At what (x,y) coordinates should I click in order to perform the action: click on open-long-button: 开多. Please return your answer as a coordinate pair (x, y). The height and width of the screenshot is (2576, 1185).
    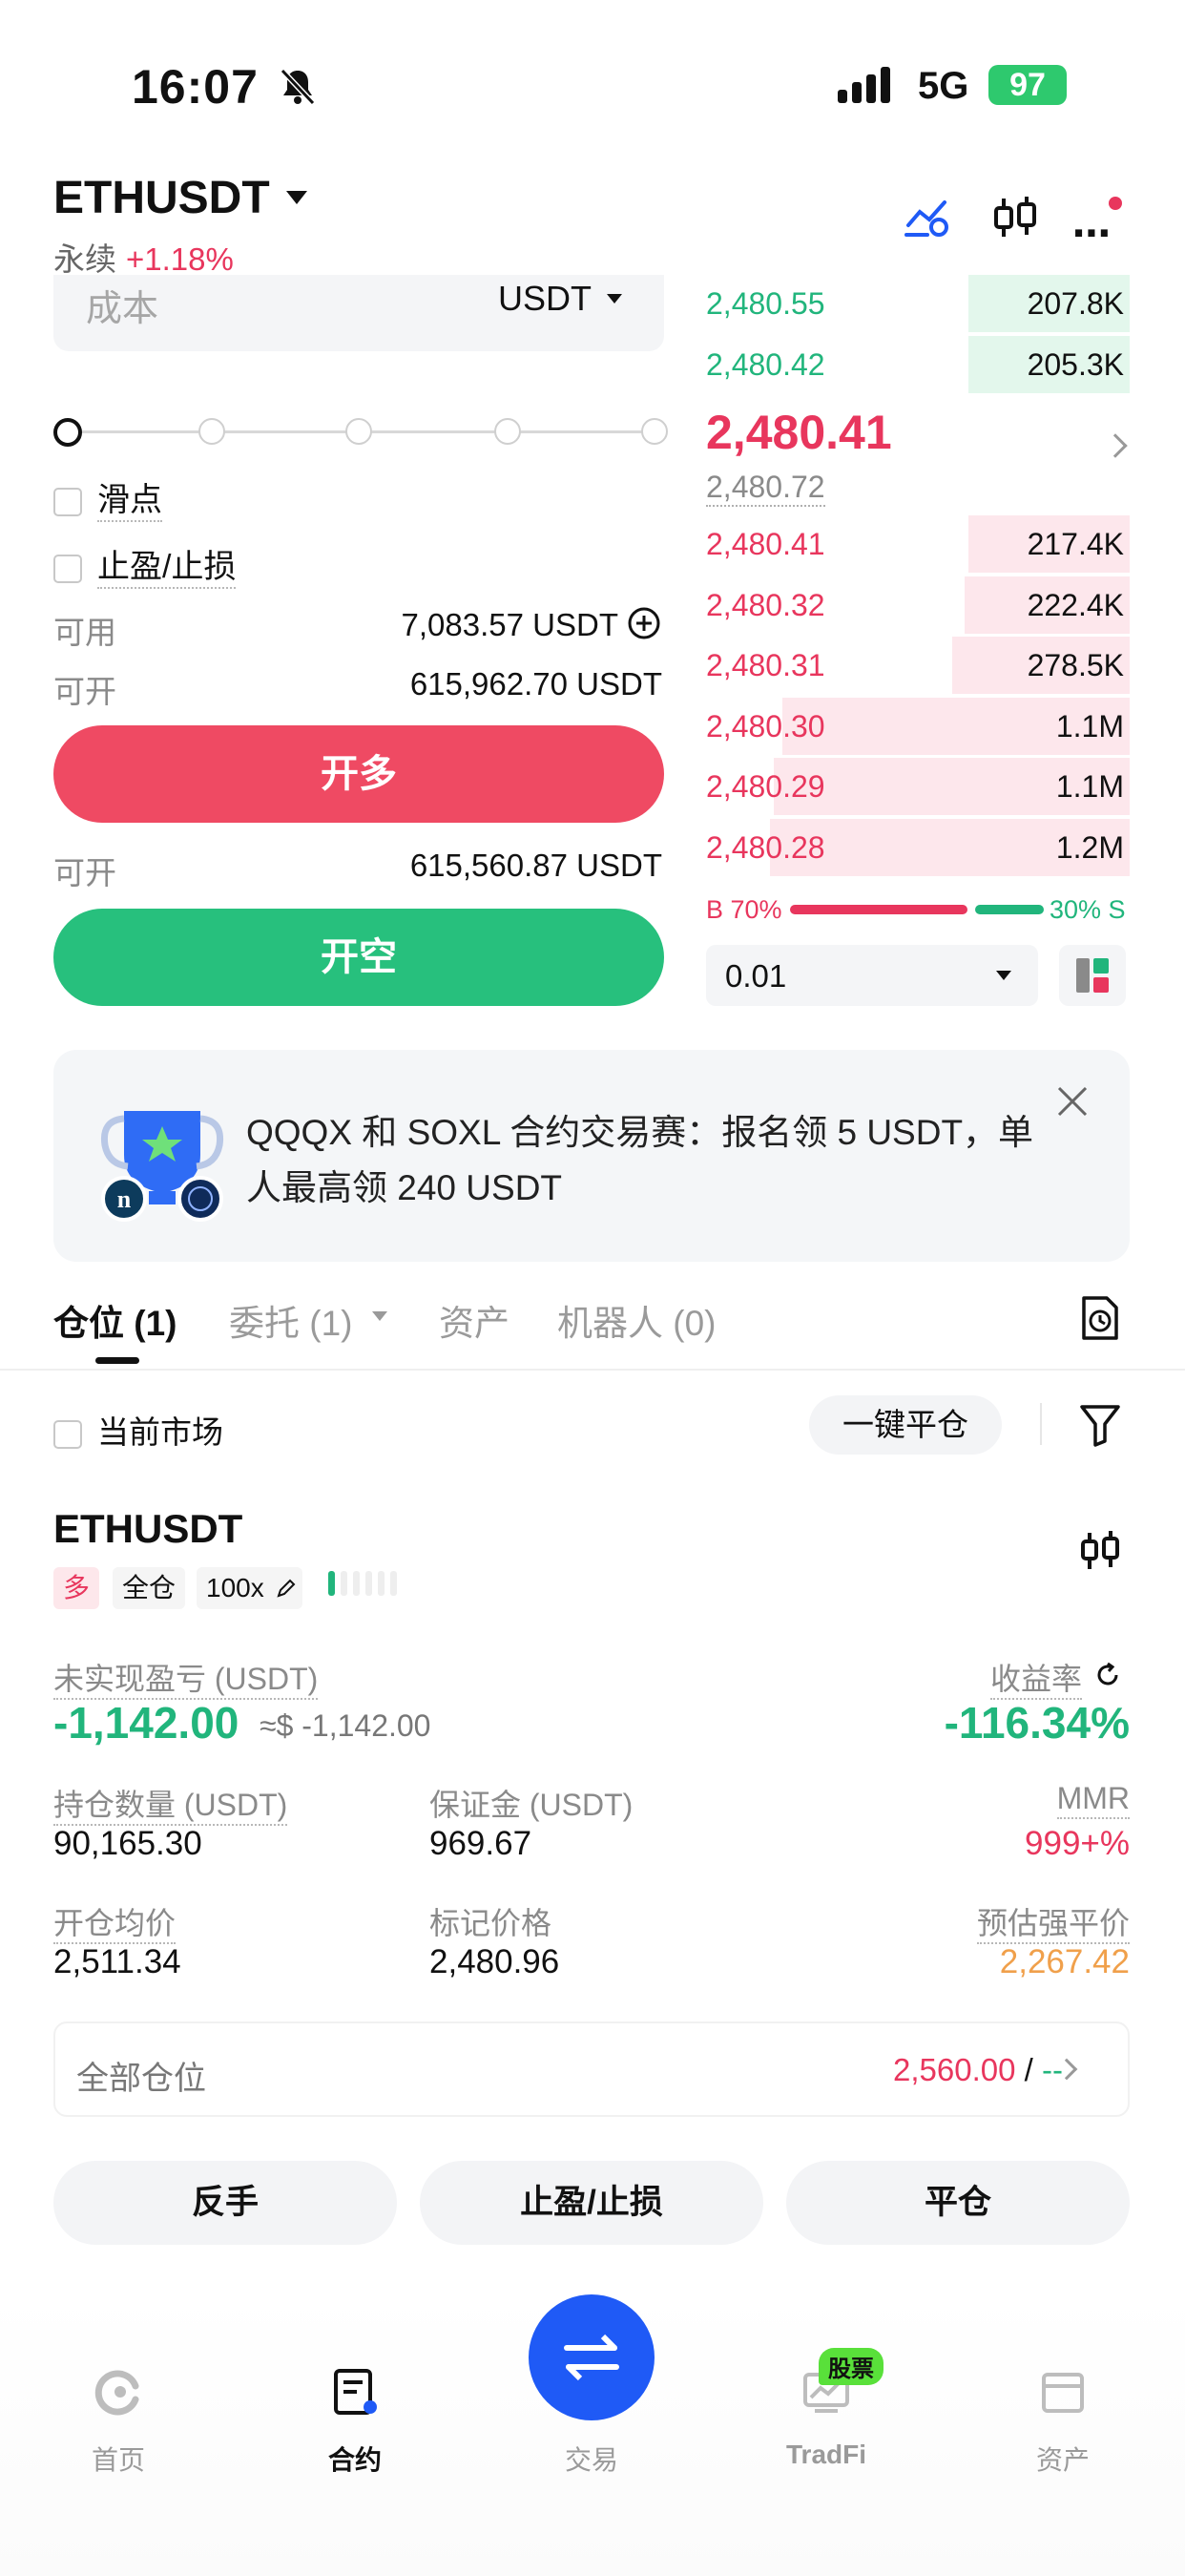
    Looking at the image, I should click on (358, 774).